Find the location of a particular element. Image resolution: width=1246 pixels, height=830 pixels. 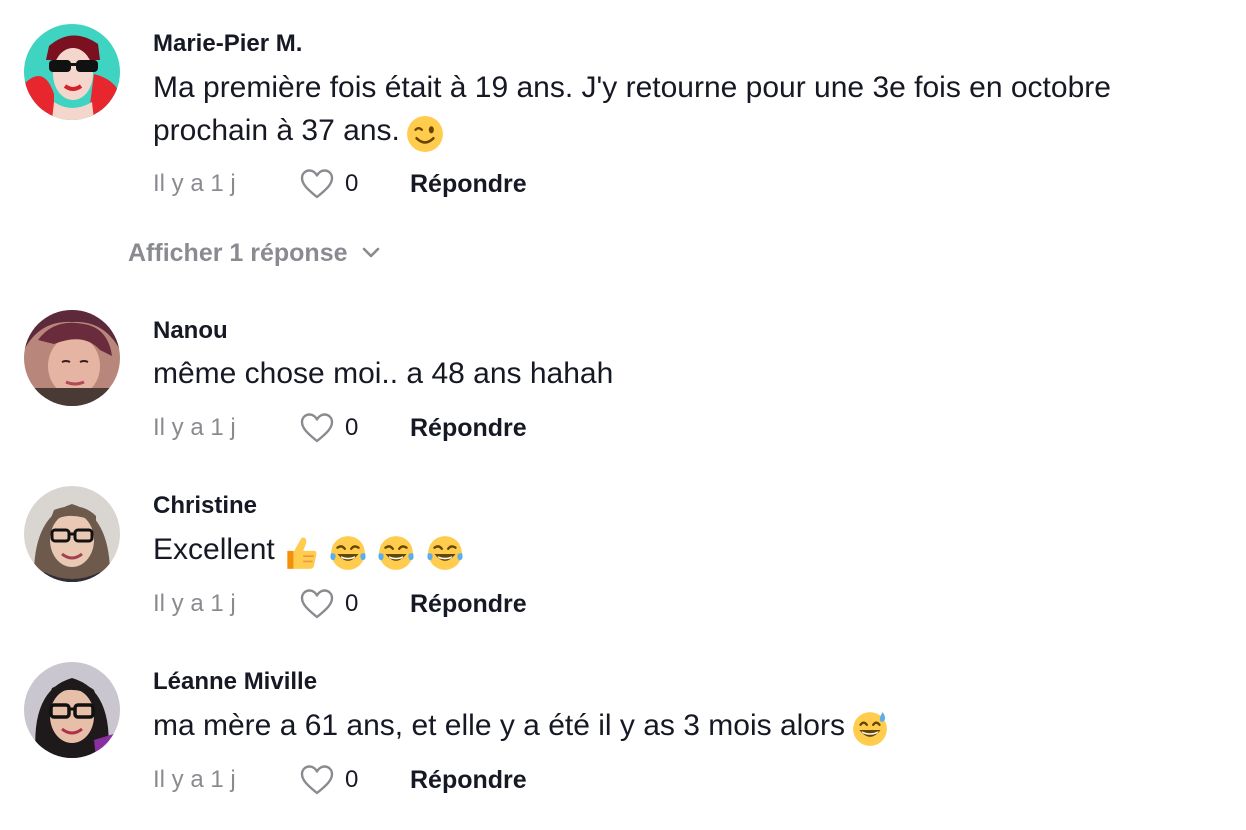

chevron-down-icon is located at coordinates (371, 253).